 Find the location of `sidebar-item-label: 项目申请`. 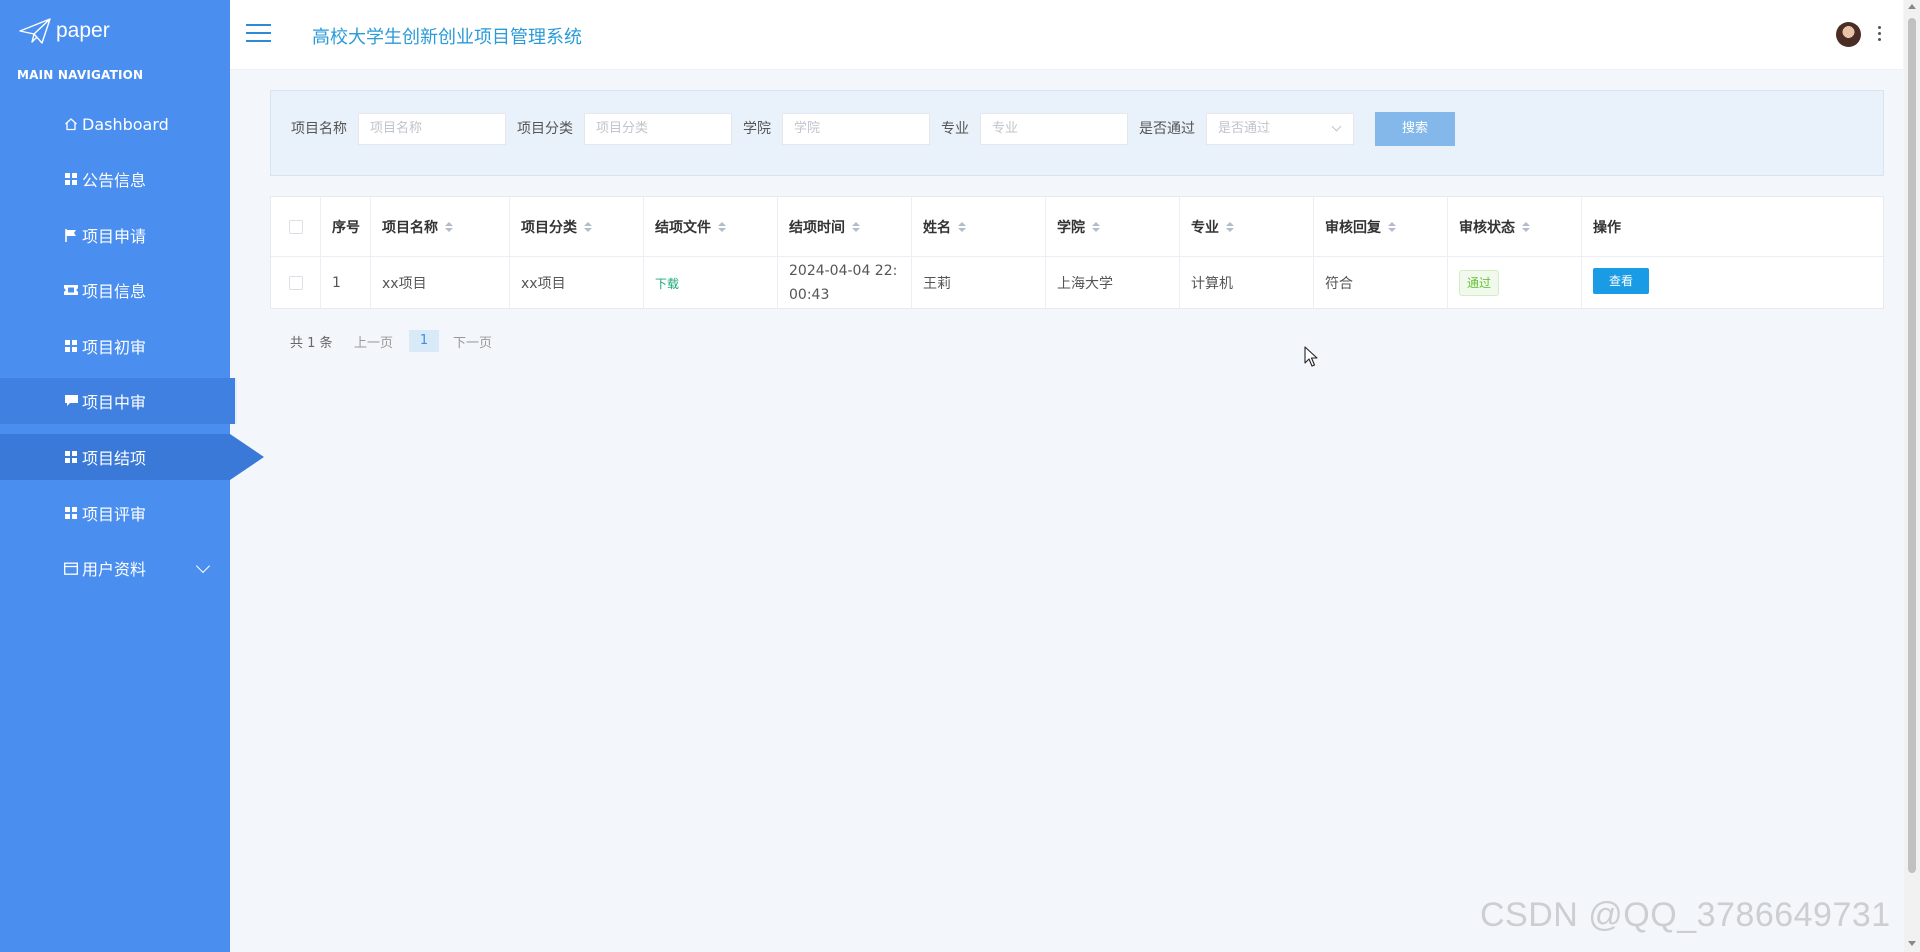

sidebar-item-label: 项目申请 is located at coordinates (114, 236).